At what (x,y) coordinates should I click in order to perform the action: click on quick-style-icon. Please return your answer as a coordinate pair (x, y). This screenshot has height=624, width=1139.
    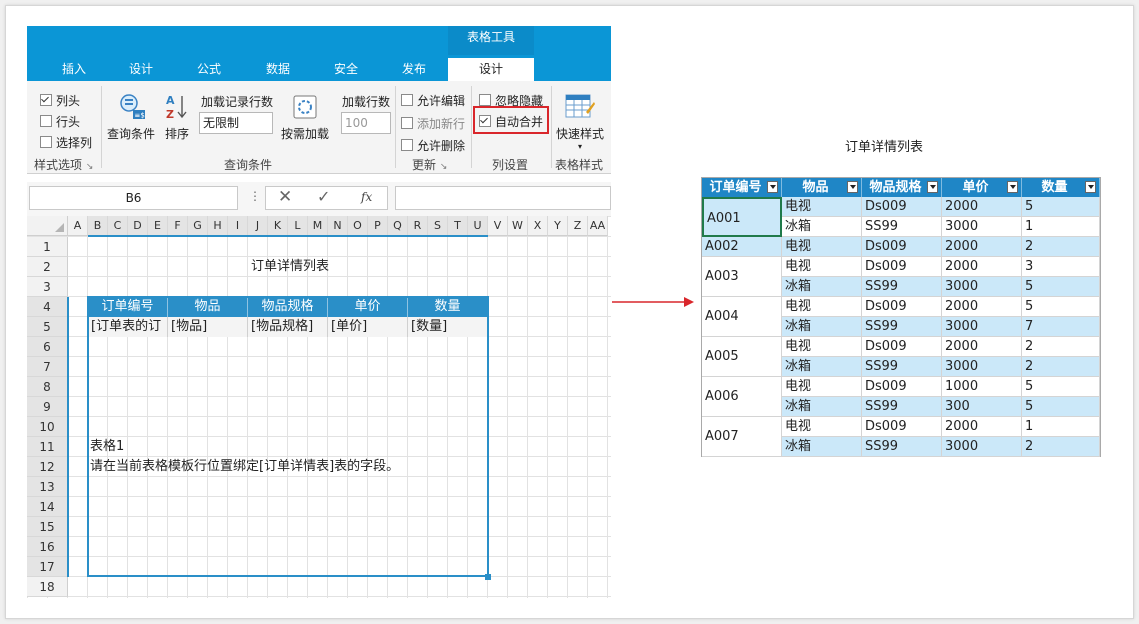
    Looking at the image, I should click on (580, 107).